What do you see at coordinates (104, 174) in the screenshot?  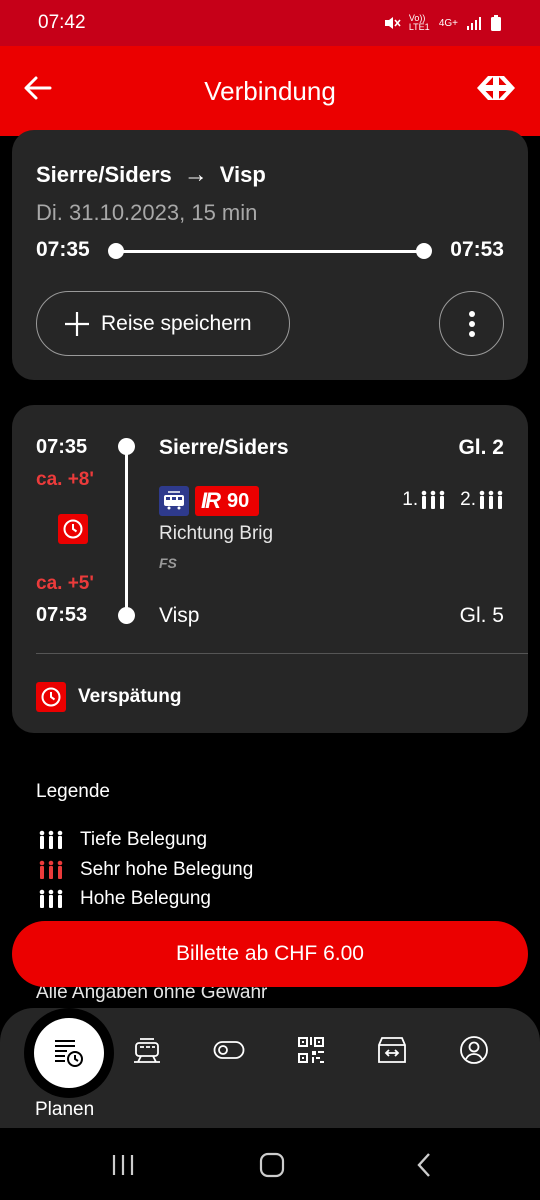 I see `route-from: Sierre/Siders` at bounding box center [104, 174].